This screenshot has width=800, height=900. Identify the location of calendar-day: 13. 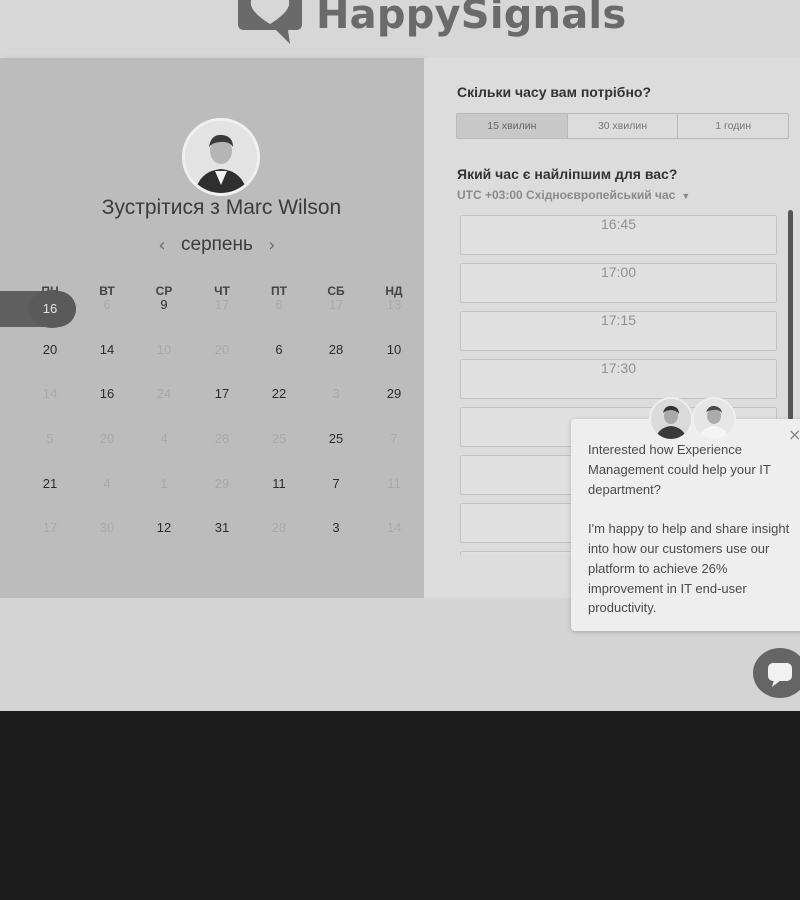
(394, 309).